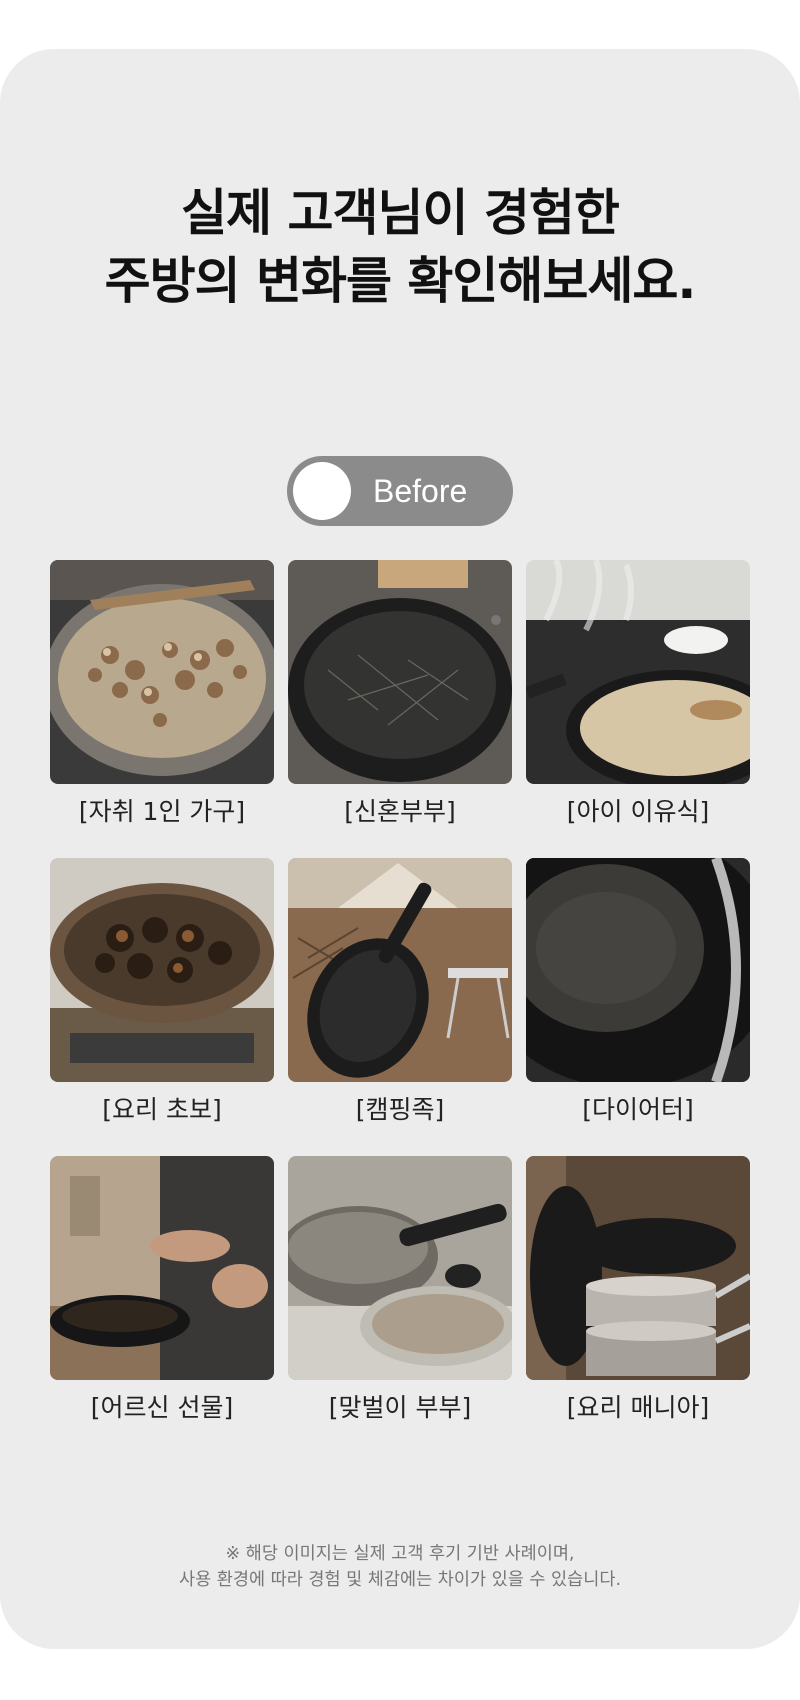  Describe the element at coordinates (638, 1109) in the screenshot. I see `case-caption: [다이어터]` at that location.